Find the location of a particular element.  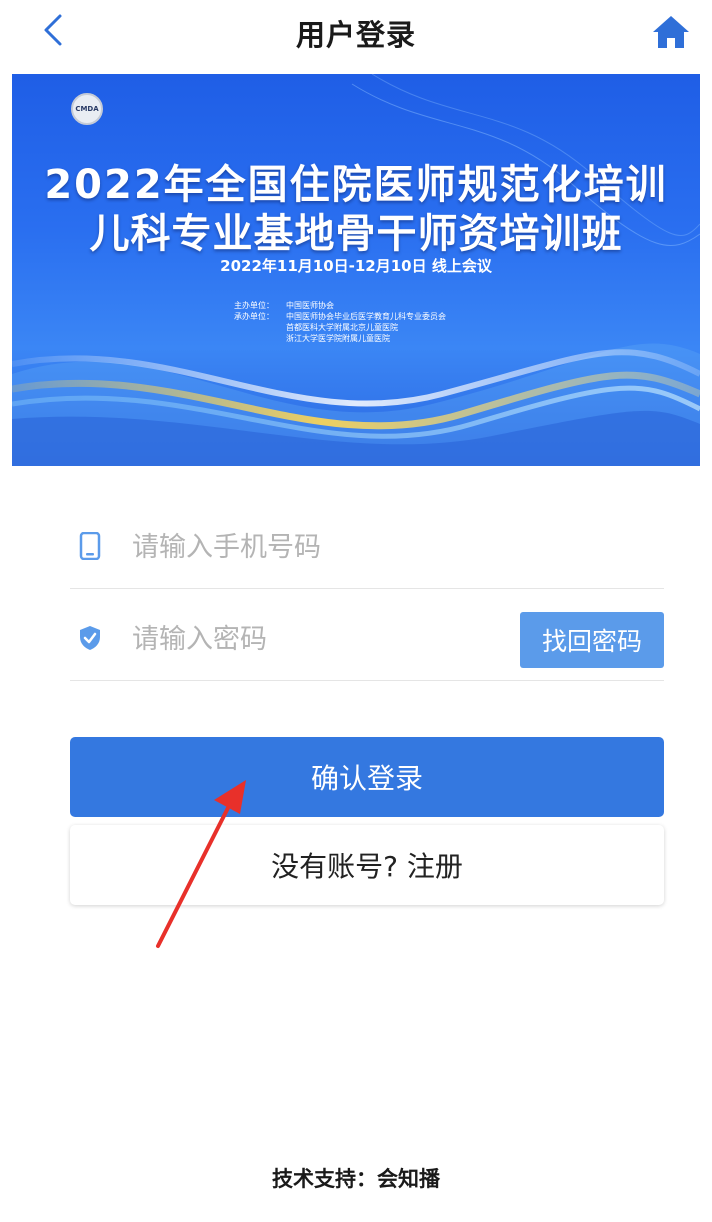

banner-title-line2: 儿科专业基地骨干师资培训班 is located at coordinates (356, 234).